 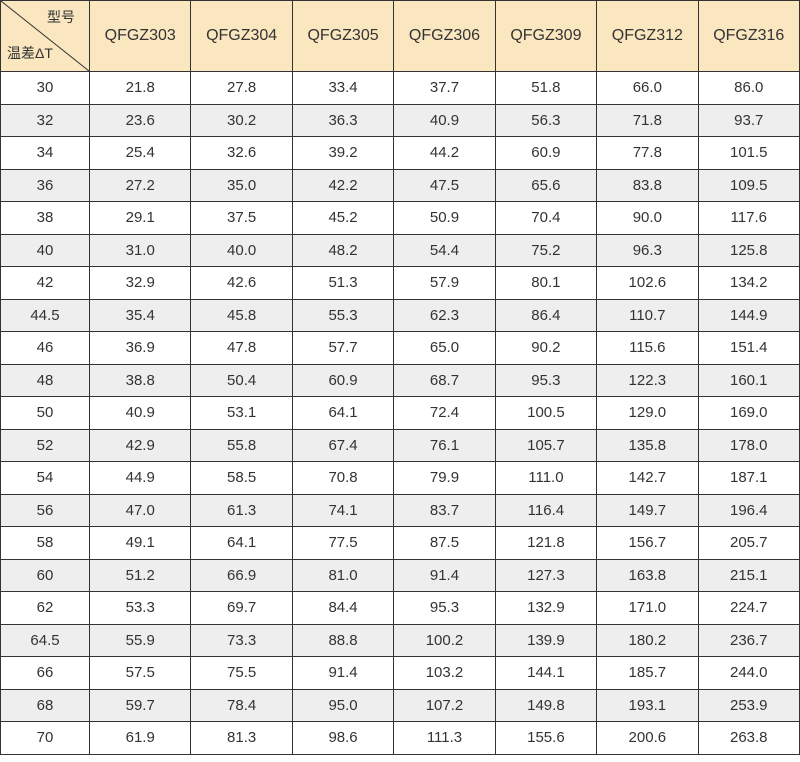 I want to click on value-cell: 75.2, so click(x=546, y=250).